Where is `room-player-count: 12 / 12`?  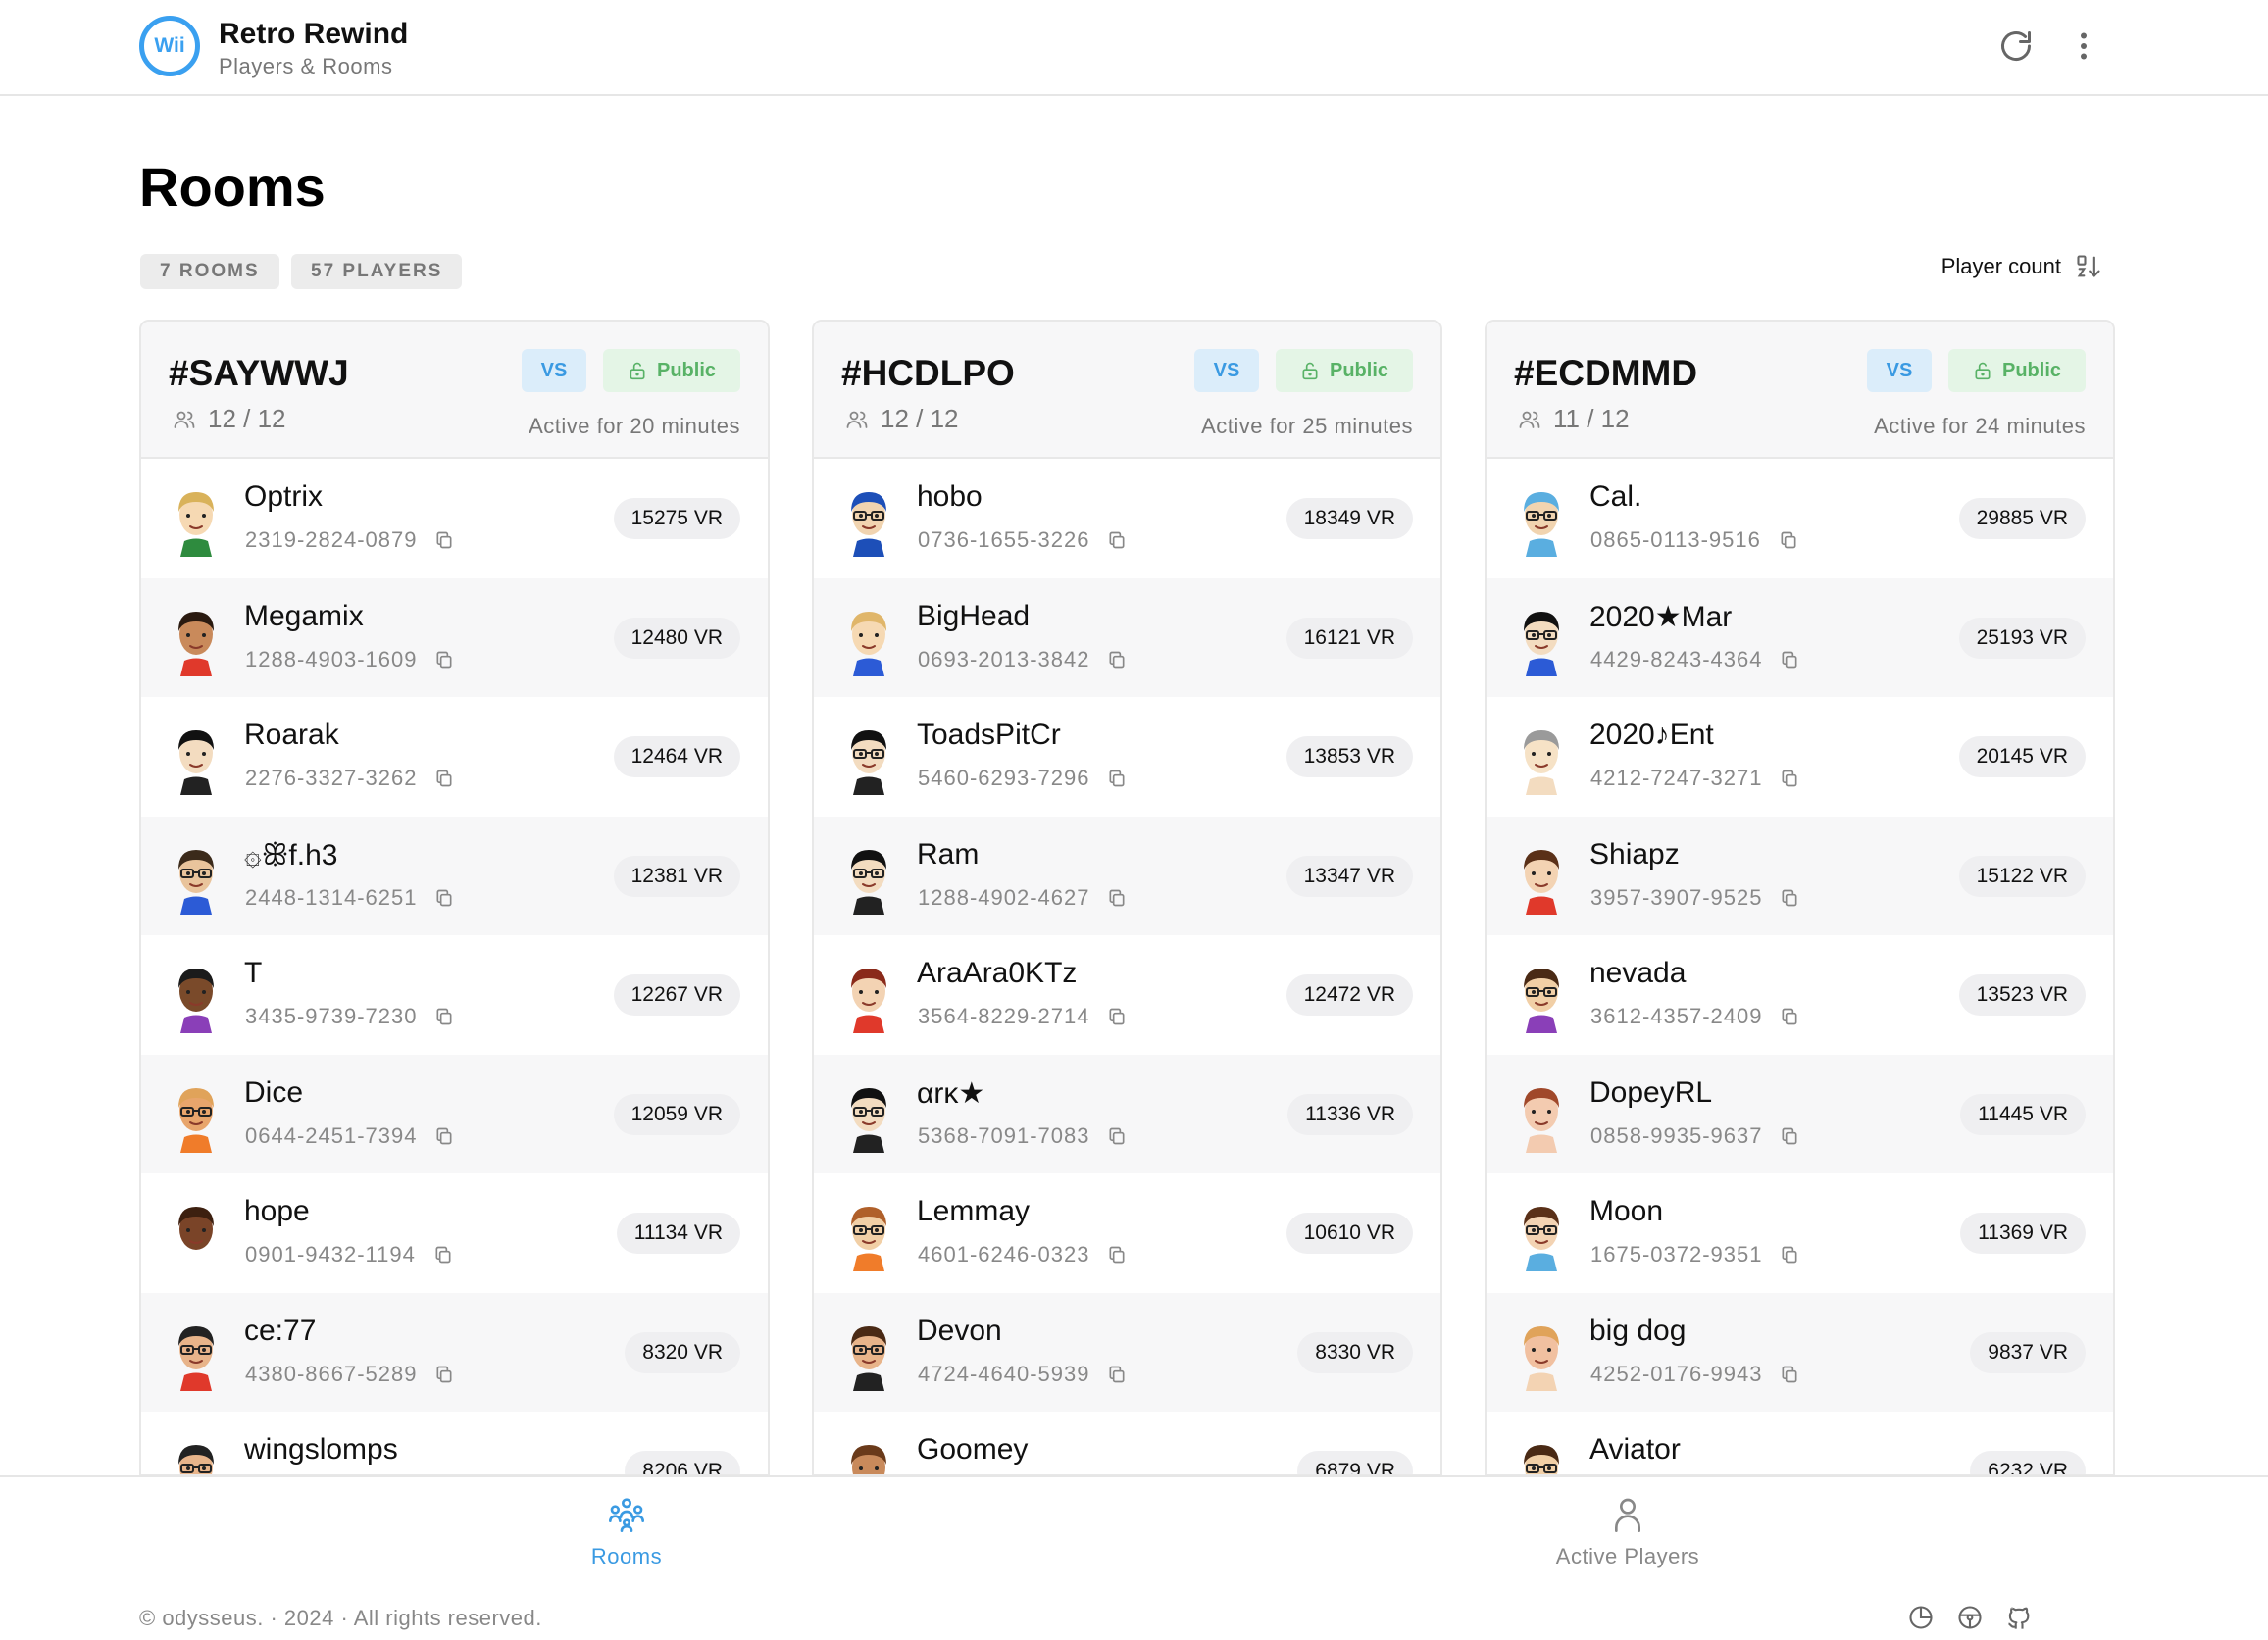
room-player-count: 12 / 12 is located at coordinates (229, 419).